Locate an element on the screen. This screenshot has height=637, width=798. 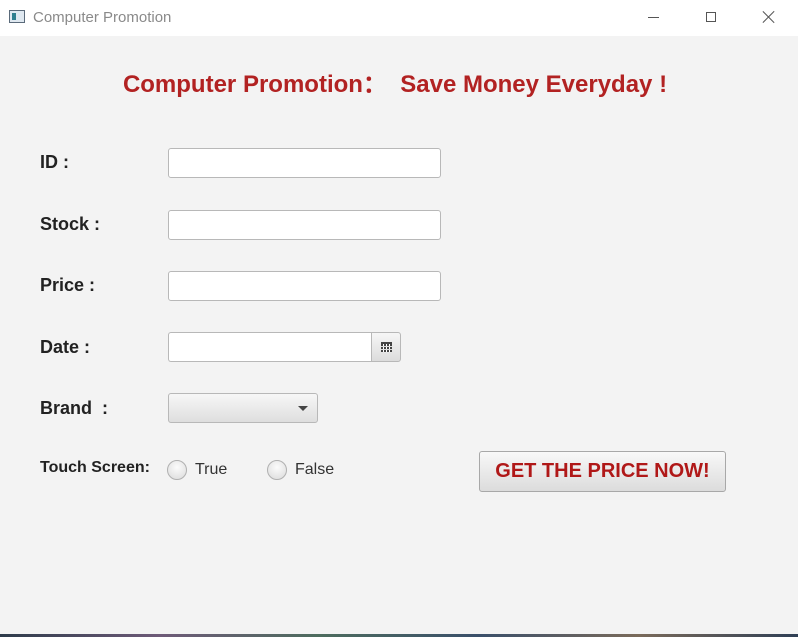
app-window-icon is located at coordinates (17, 16).